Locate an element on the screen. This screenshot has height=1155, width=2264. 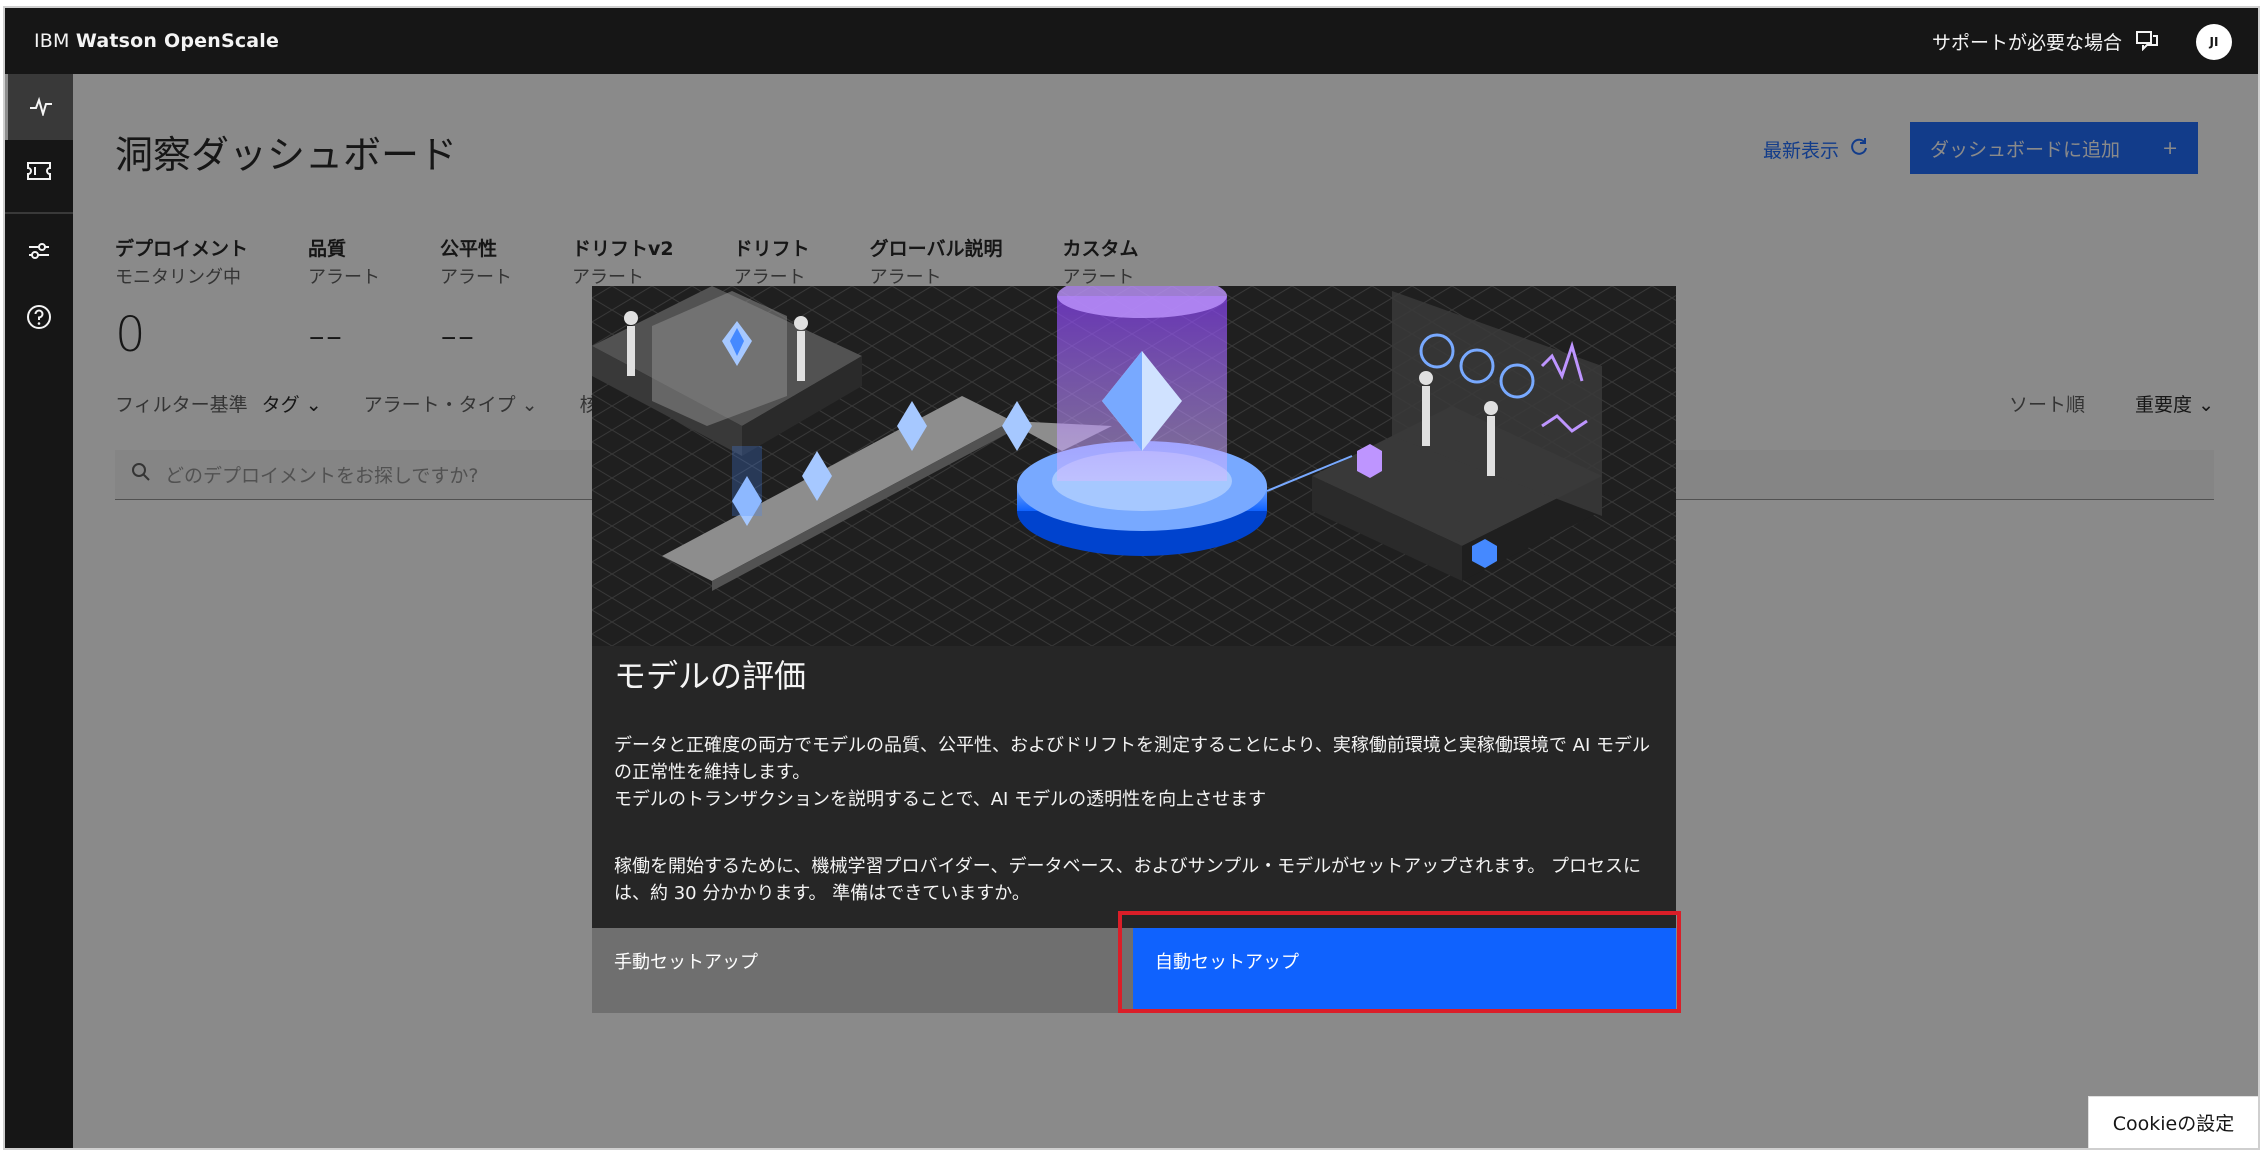
sidebar-item-tickets is located at coordinates (39, 173).